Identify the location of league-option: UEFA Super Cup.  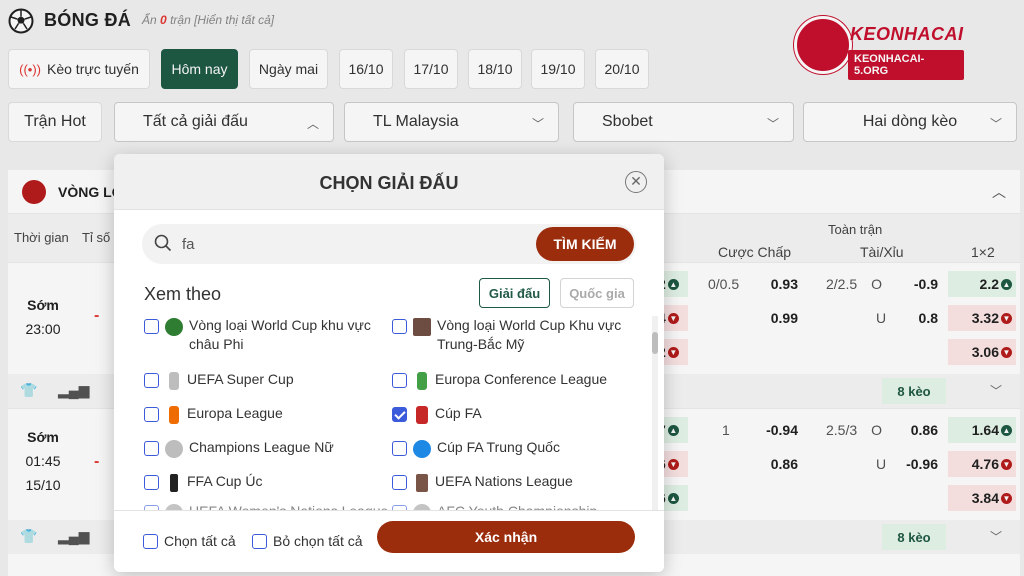
(266, 380).